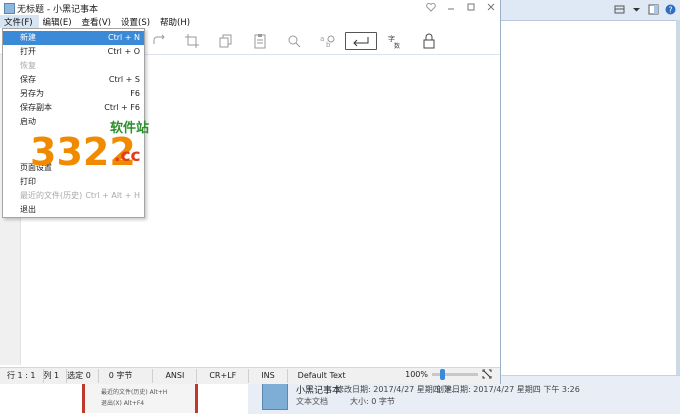 The height and width of the screenshot is (414, 680). I want to click on redo-icon, so click(159, 41).